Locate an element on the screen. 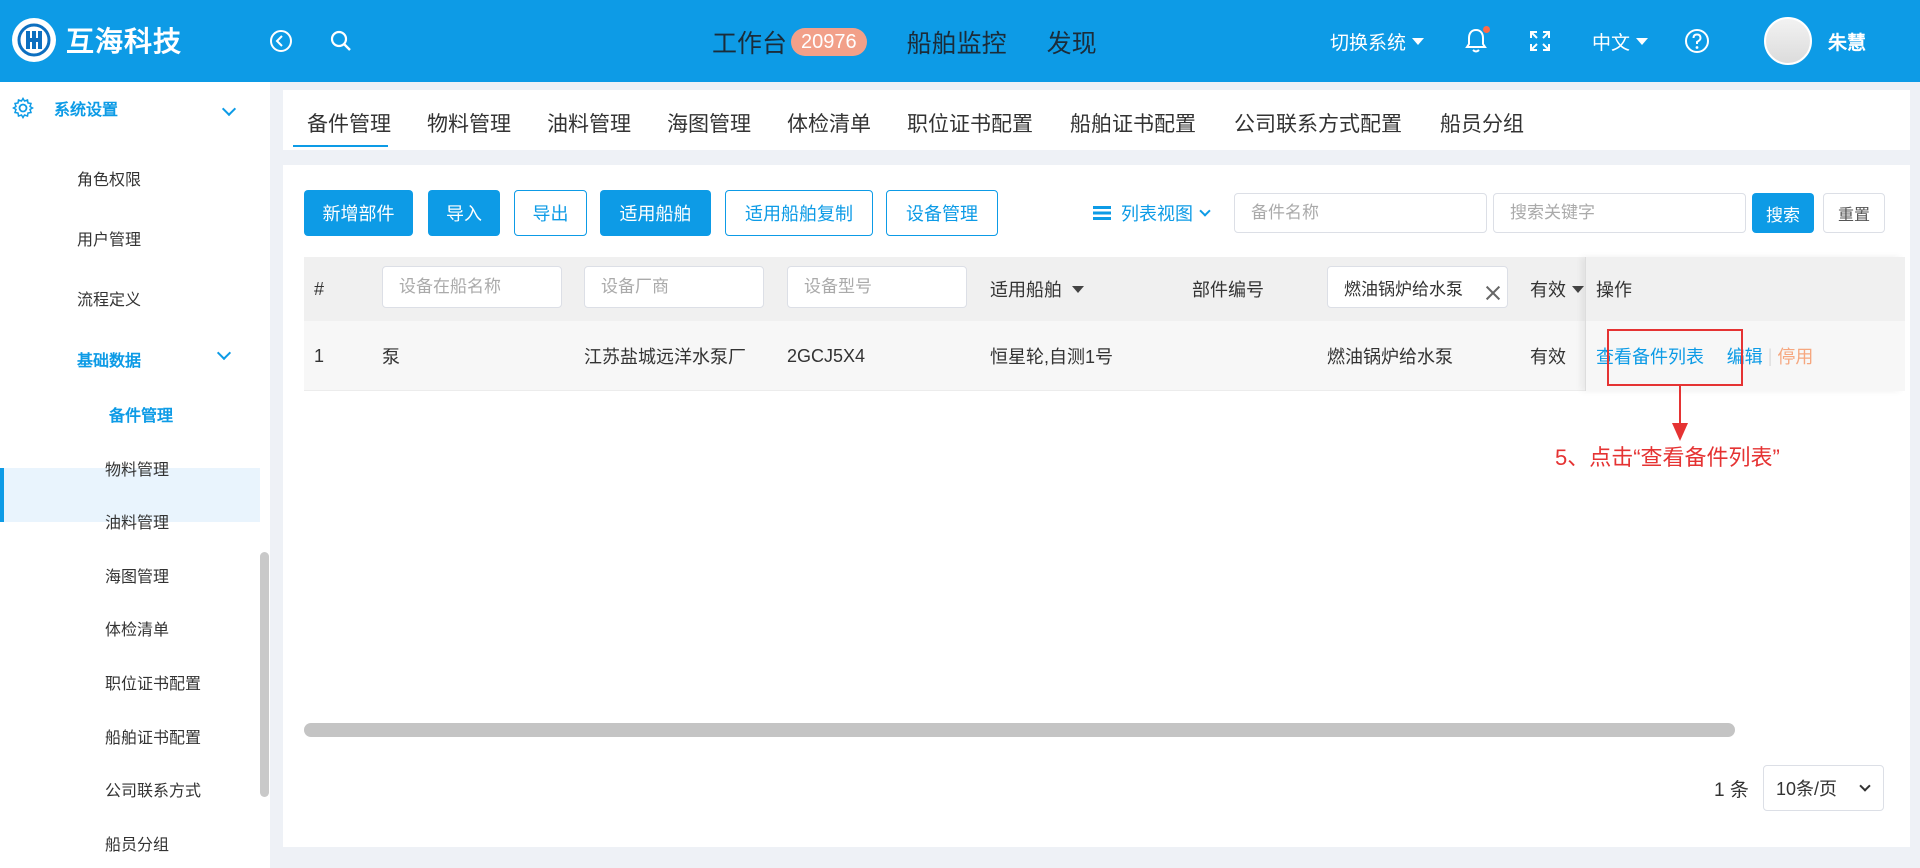  sidebar-item-materials: 物料管理 is located at coordinates (137, 468).